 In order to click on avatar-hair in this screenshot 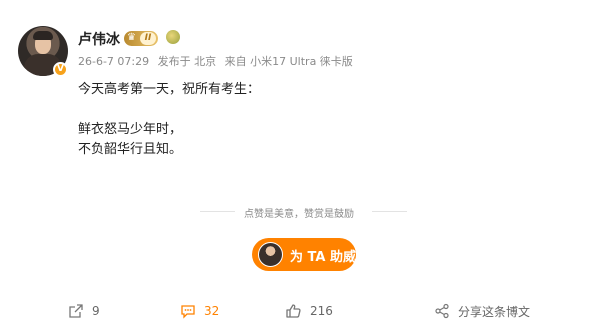, I will do `click(43, 35)`.